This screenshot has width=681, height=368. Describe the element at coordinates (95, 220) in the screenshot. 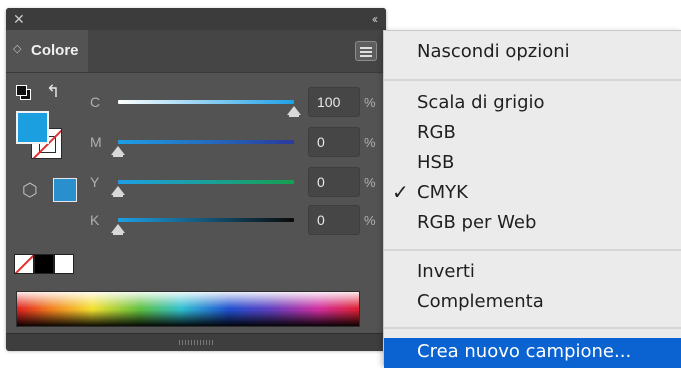

I see `slider-label-k: K` at that location.